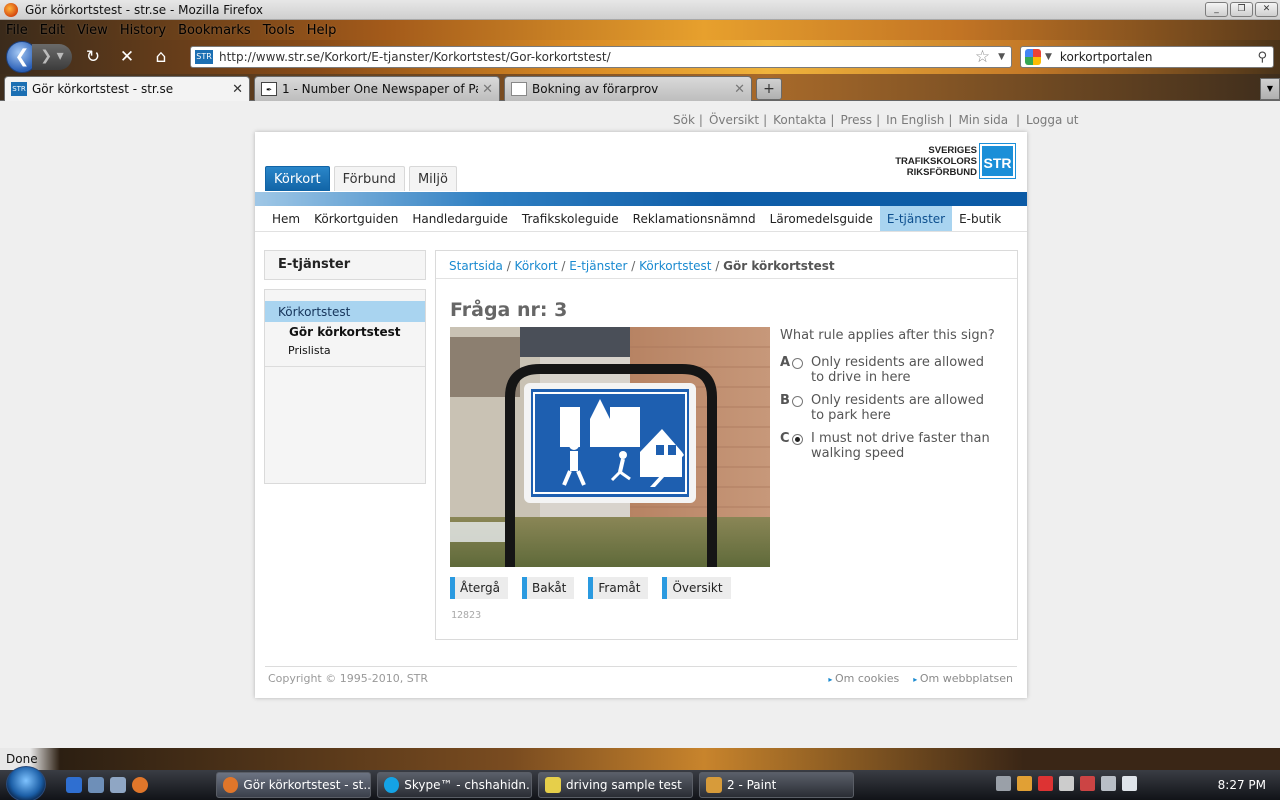  Describe the element at coordinates (107, 785) in the screenshot. I see `quick-launch` at that location.